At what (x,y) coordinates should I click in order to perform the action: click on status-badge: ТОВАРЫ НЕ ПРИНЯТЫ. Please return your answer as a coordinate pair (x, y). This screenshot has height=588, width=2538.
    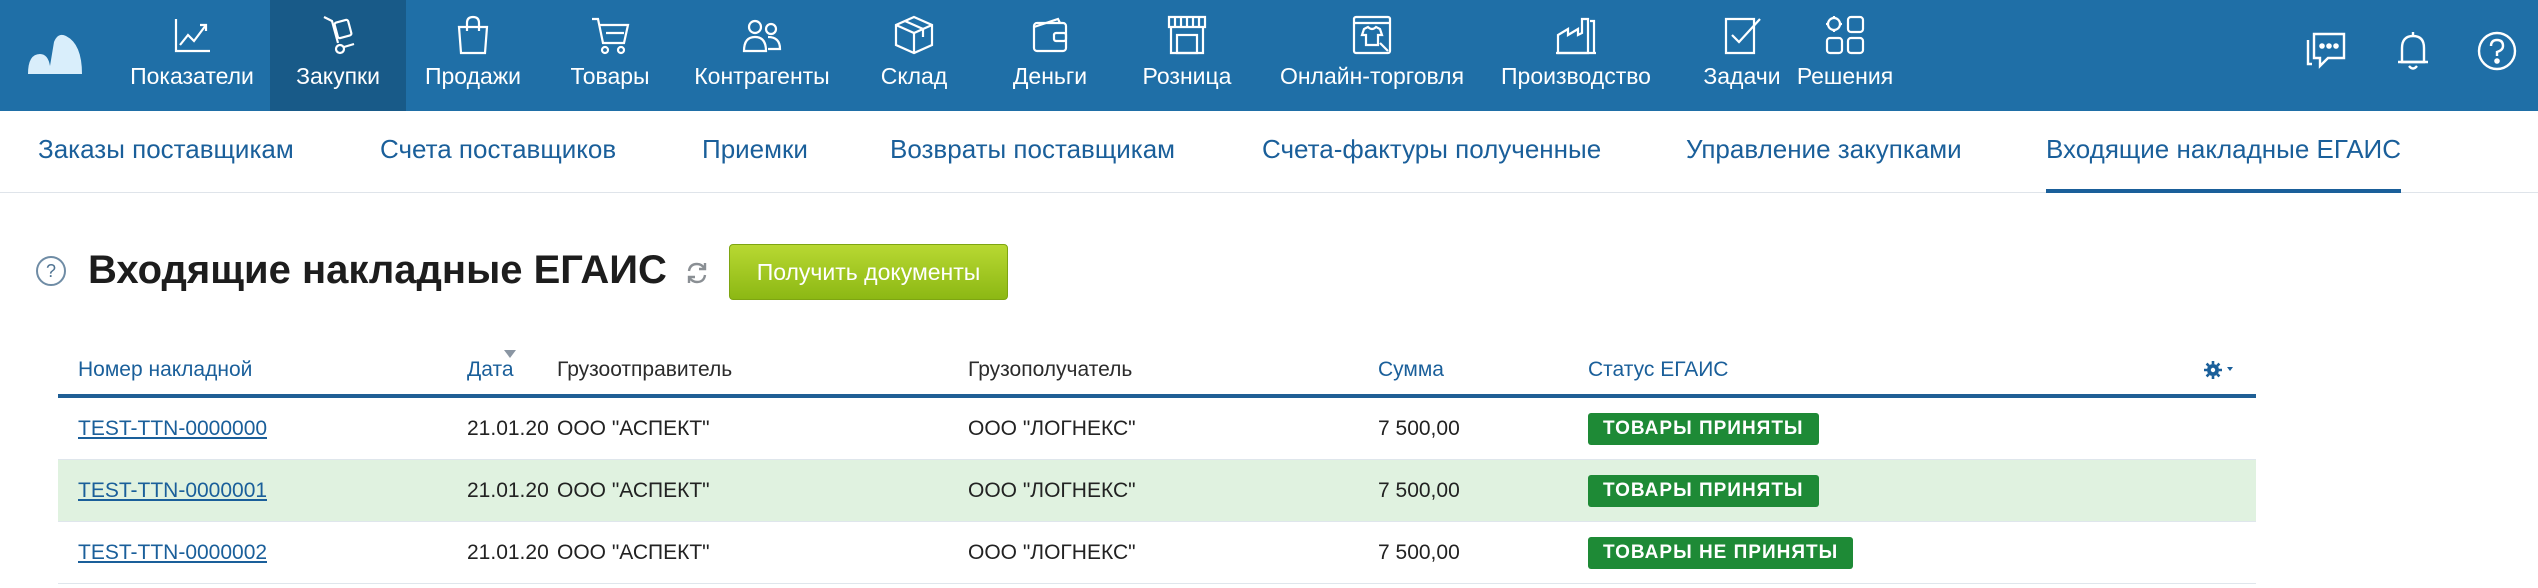
    Looking at the image, I should click on (1721, 553).